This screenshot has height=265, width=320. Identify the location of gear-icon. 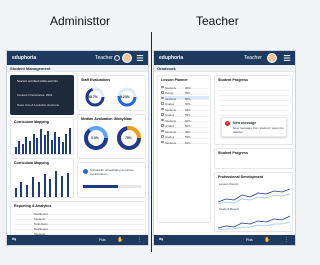
(117, 58).